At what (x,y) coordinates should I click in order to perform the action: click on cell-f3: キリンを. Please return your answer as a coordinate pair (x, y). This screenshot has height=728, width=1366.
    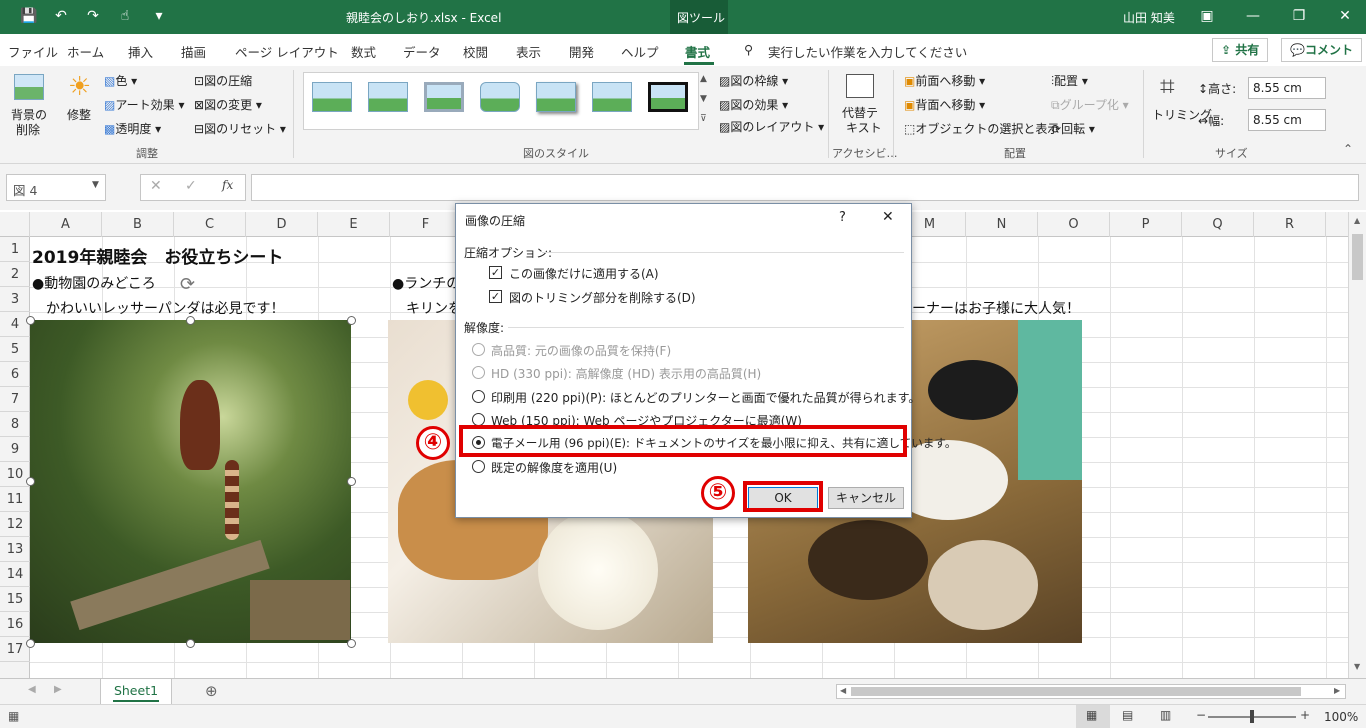
    Looking at the image, I should click on (434, 308).